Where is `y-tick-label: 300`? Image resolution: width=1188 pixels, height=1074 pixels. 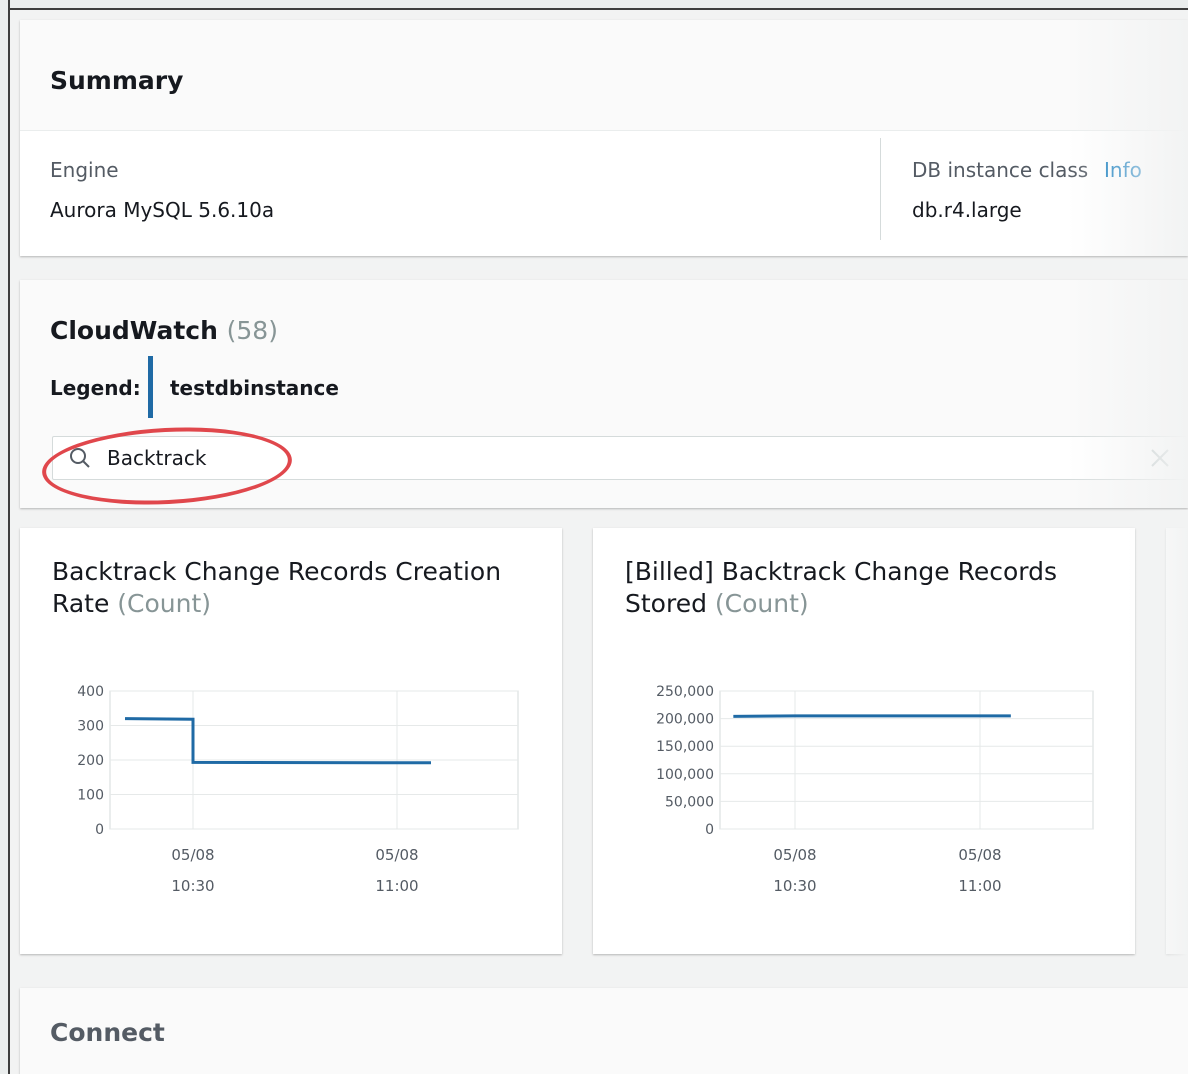
y-tick-label: 300 is located at coordinates (90, 727).